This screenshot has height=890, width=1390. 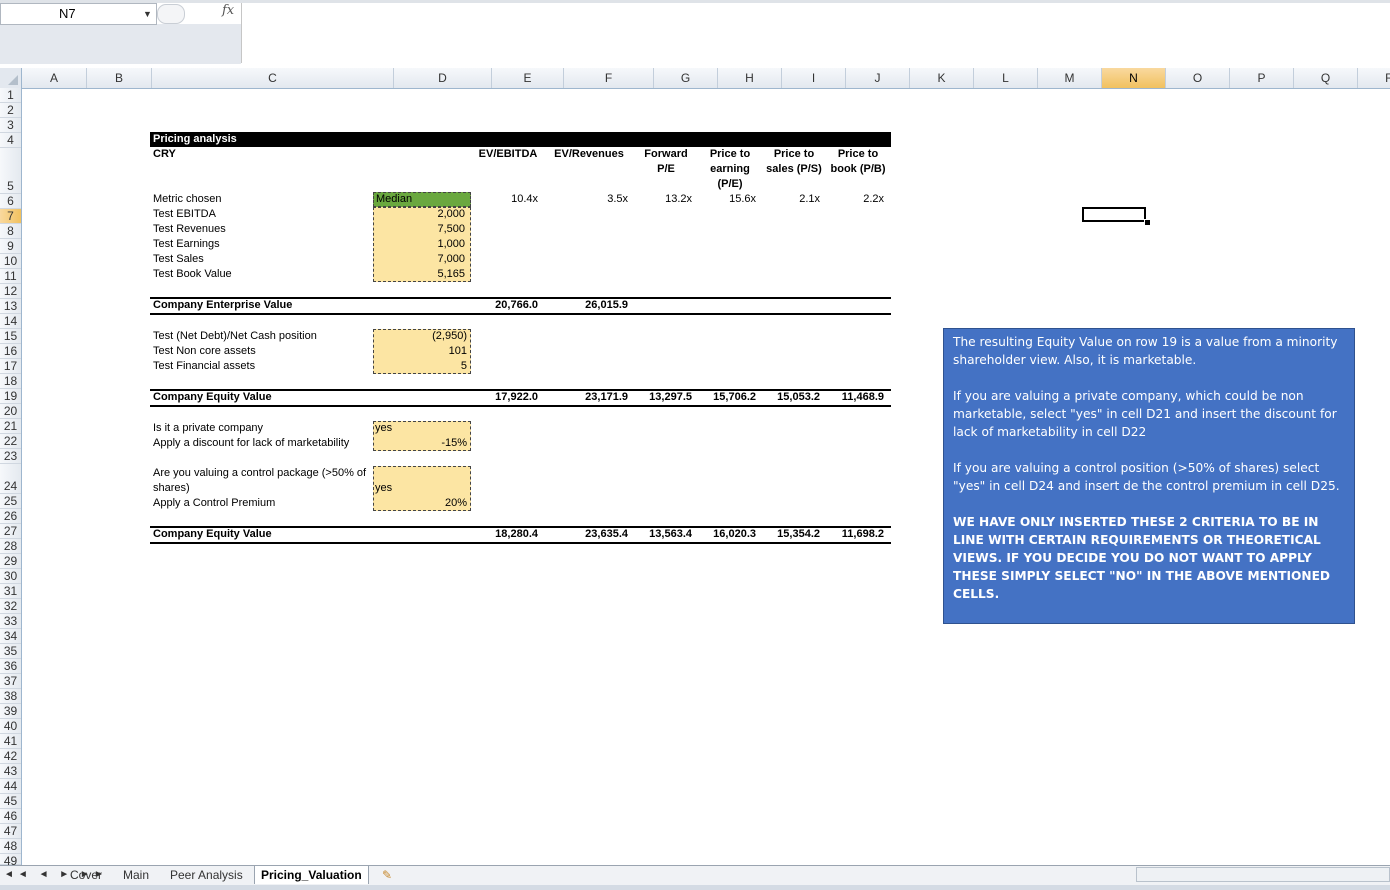 What do you see at coordinates (10, 831) in the screenshot?
I see `row-header: 47` at bounding box center [10, 831].